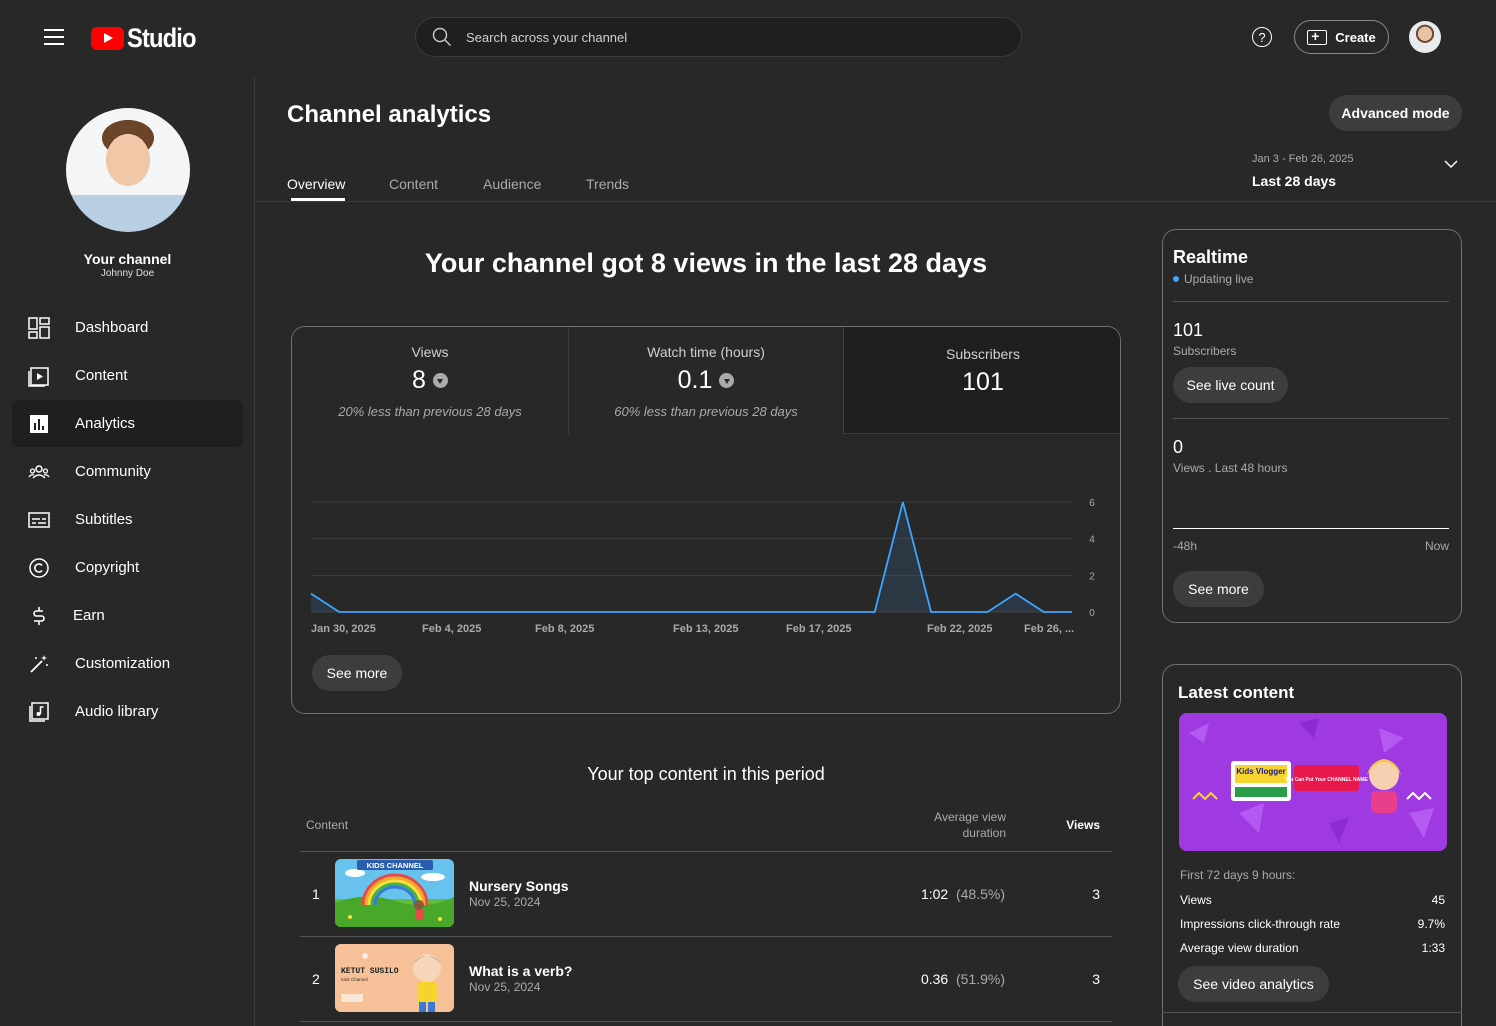 Image resolution: width=1496 pixels, height=1026 pixels. Describe the element at coordinates (1092, 576) in the screenshot. I see `y-tick-label: 2` at that location.